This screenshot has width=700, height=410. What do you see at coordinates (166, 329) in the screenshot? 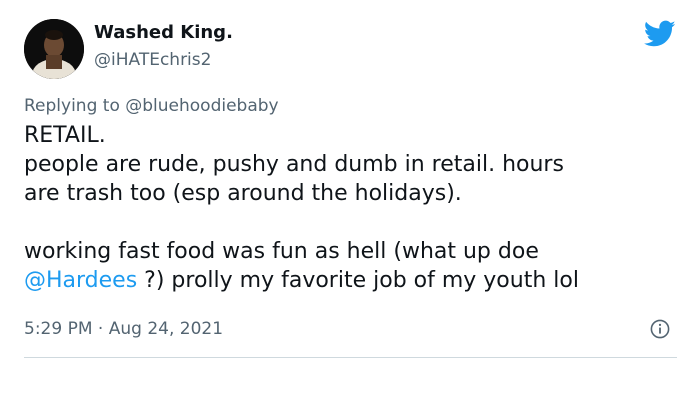
I see `tweet-date: Aug 24, 2021` at bounding box center [166, 329].